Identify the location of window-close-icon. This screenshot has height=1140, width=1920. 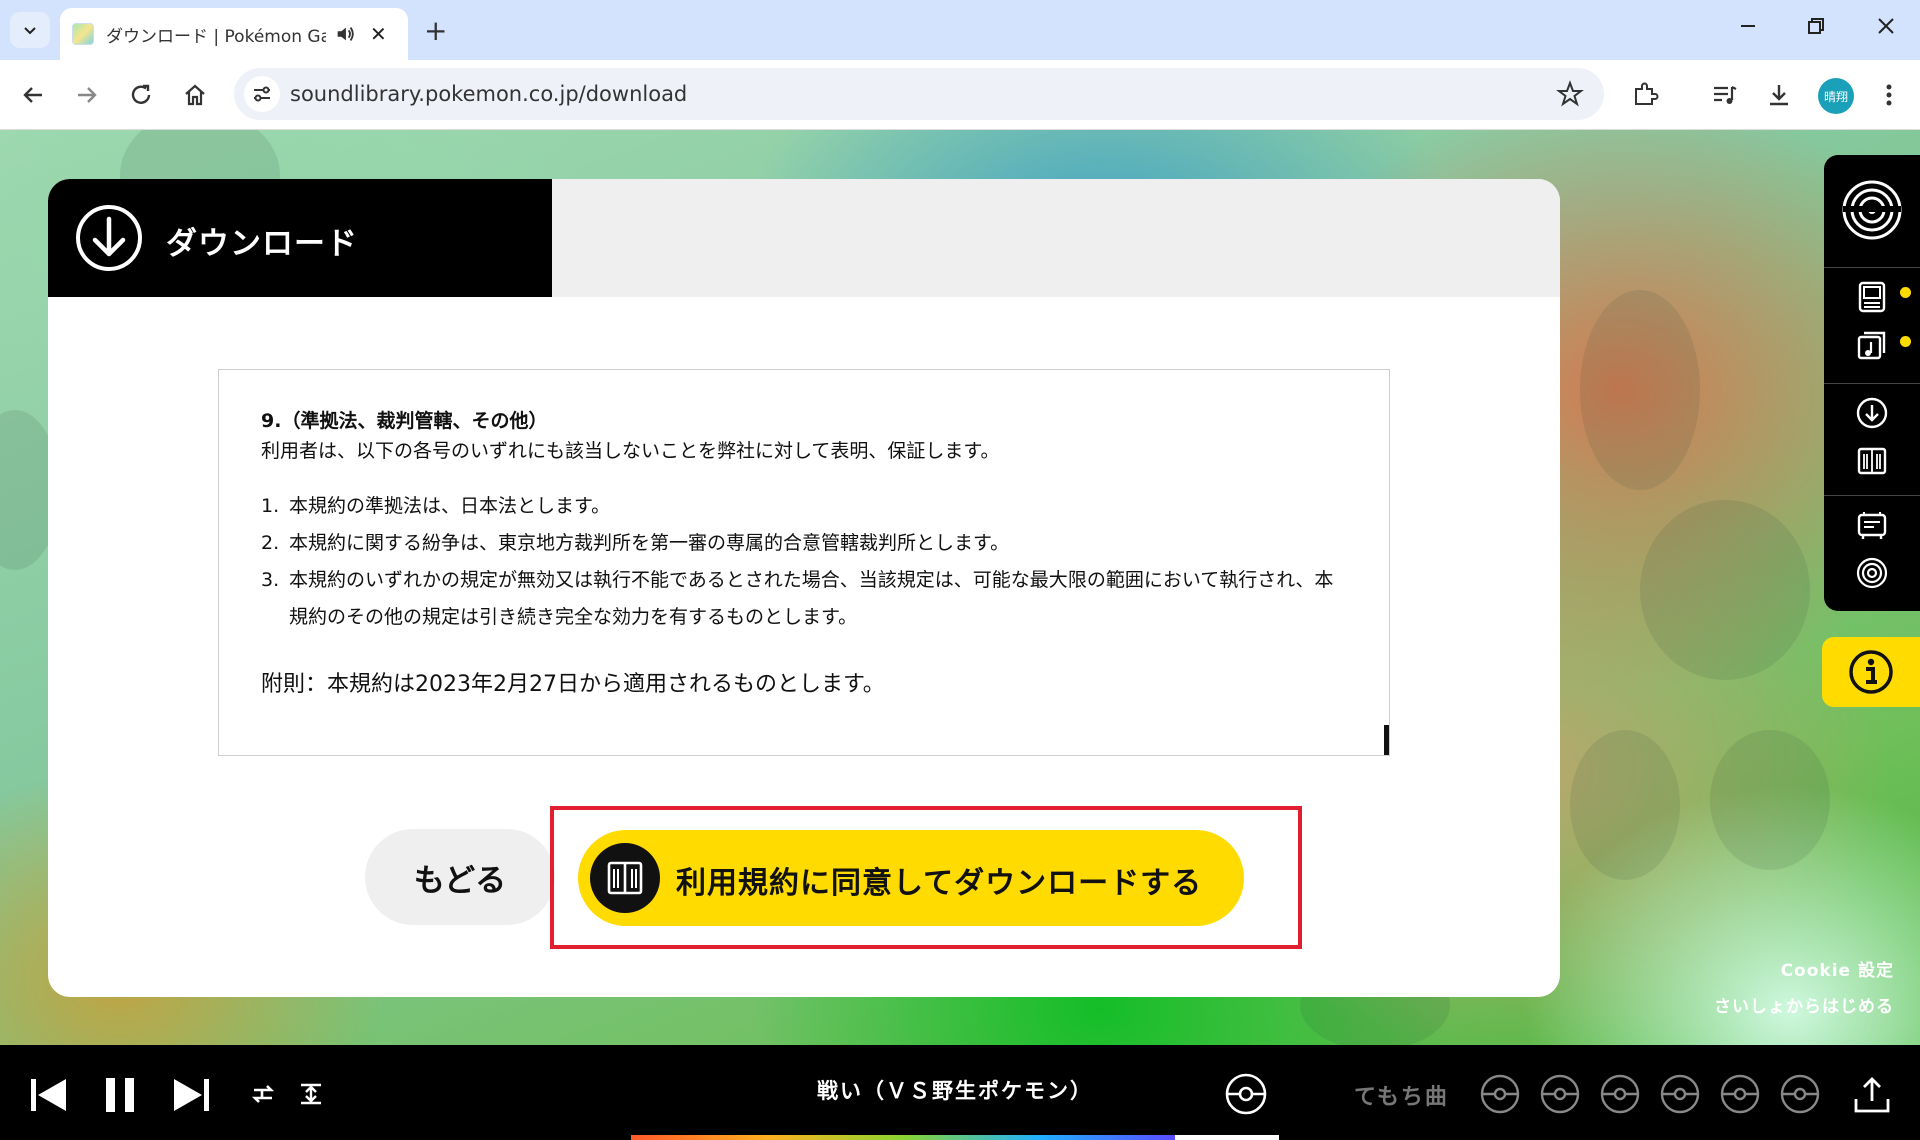
(1886, 29).